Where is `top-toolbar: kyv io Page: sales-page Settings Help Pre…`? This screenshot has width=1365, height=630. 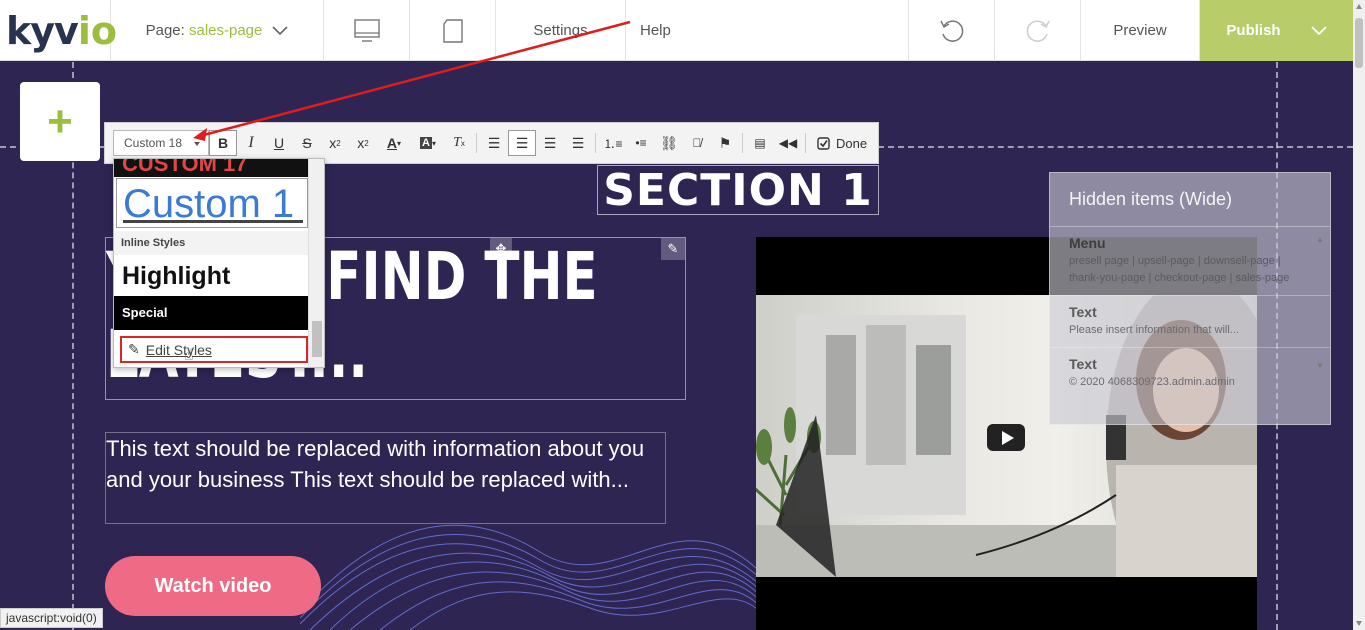
top-toolbar: kyv io Page: sales-page Settings Help Pre… is located at coordinates (676, 30).